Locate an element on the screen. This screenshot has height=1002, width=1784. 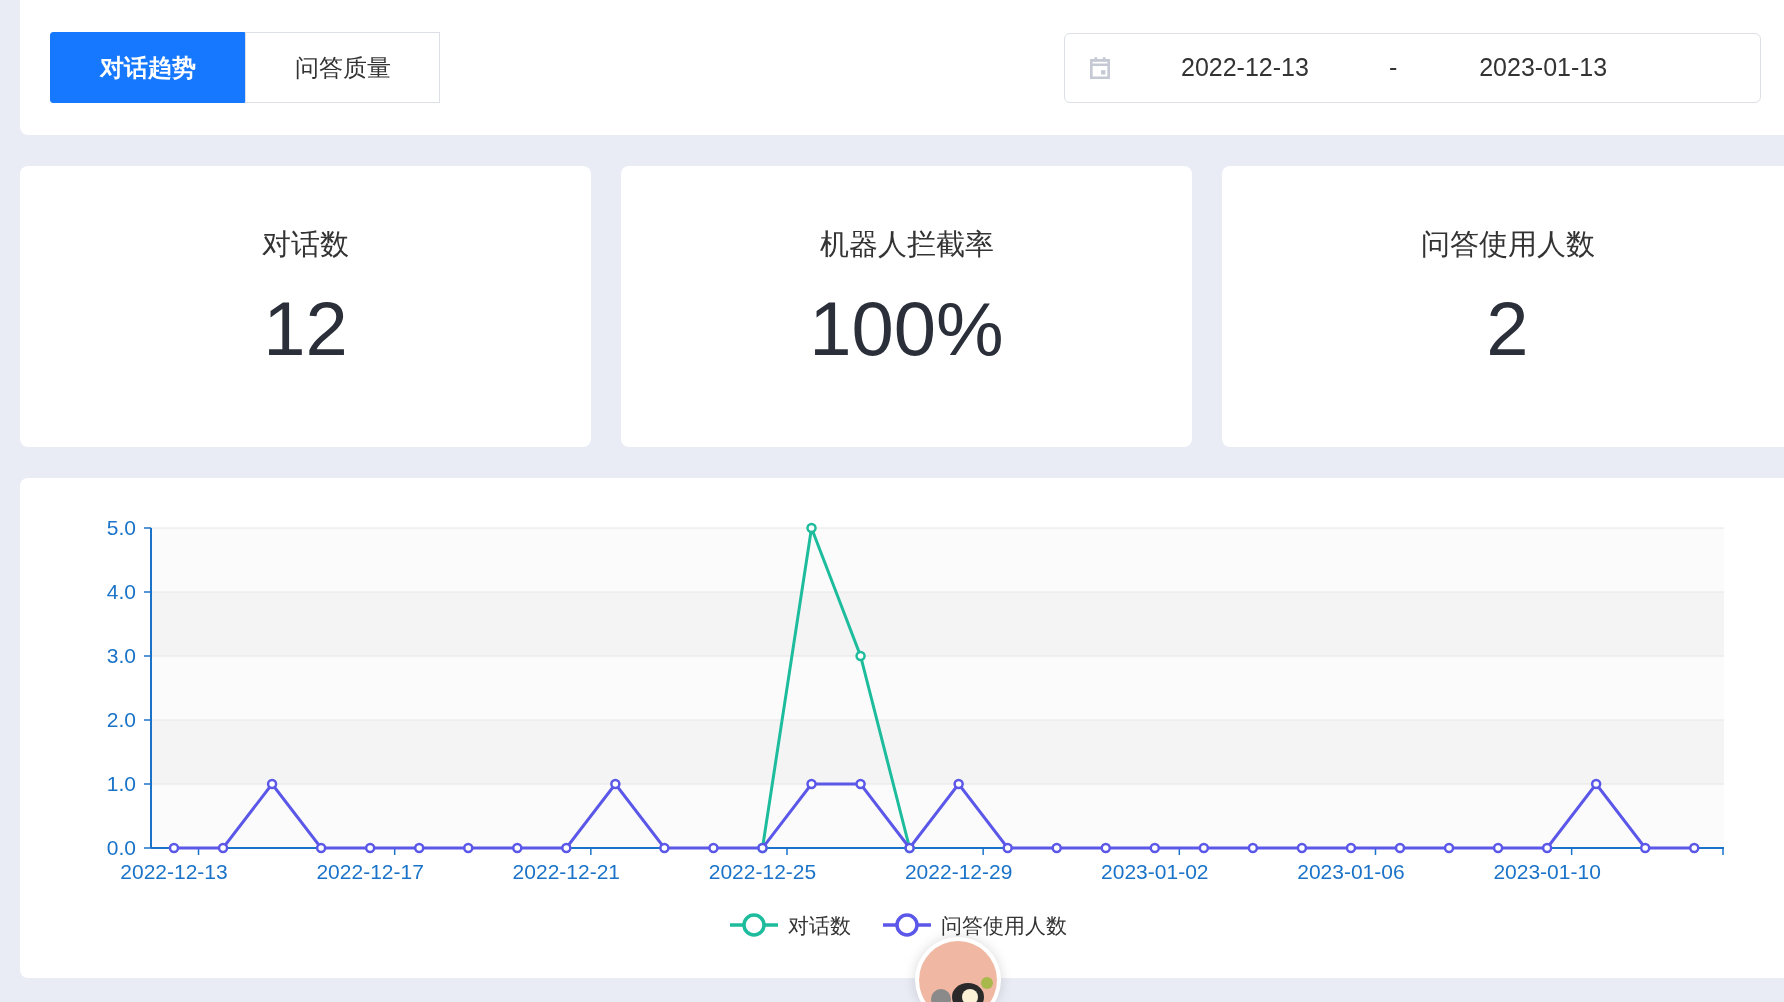
x-axis-label: 2023-01-02 is located at coordinates (1155, 871).